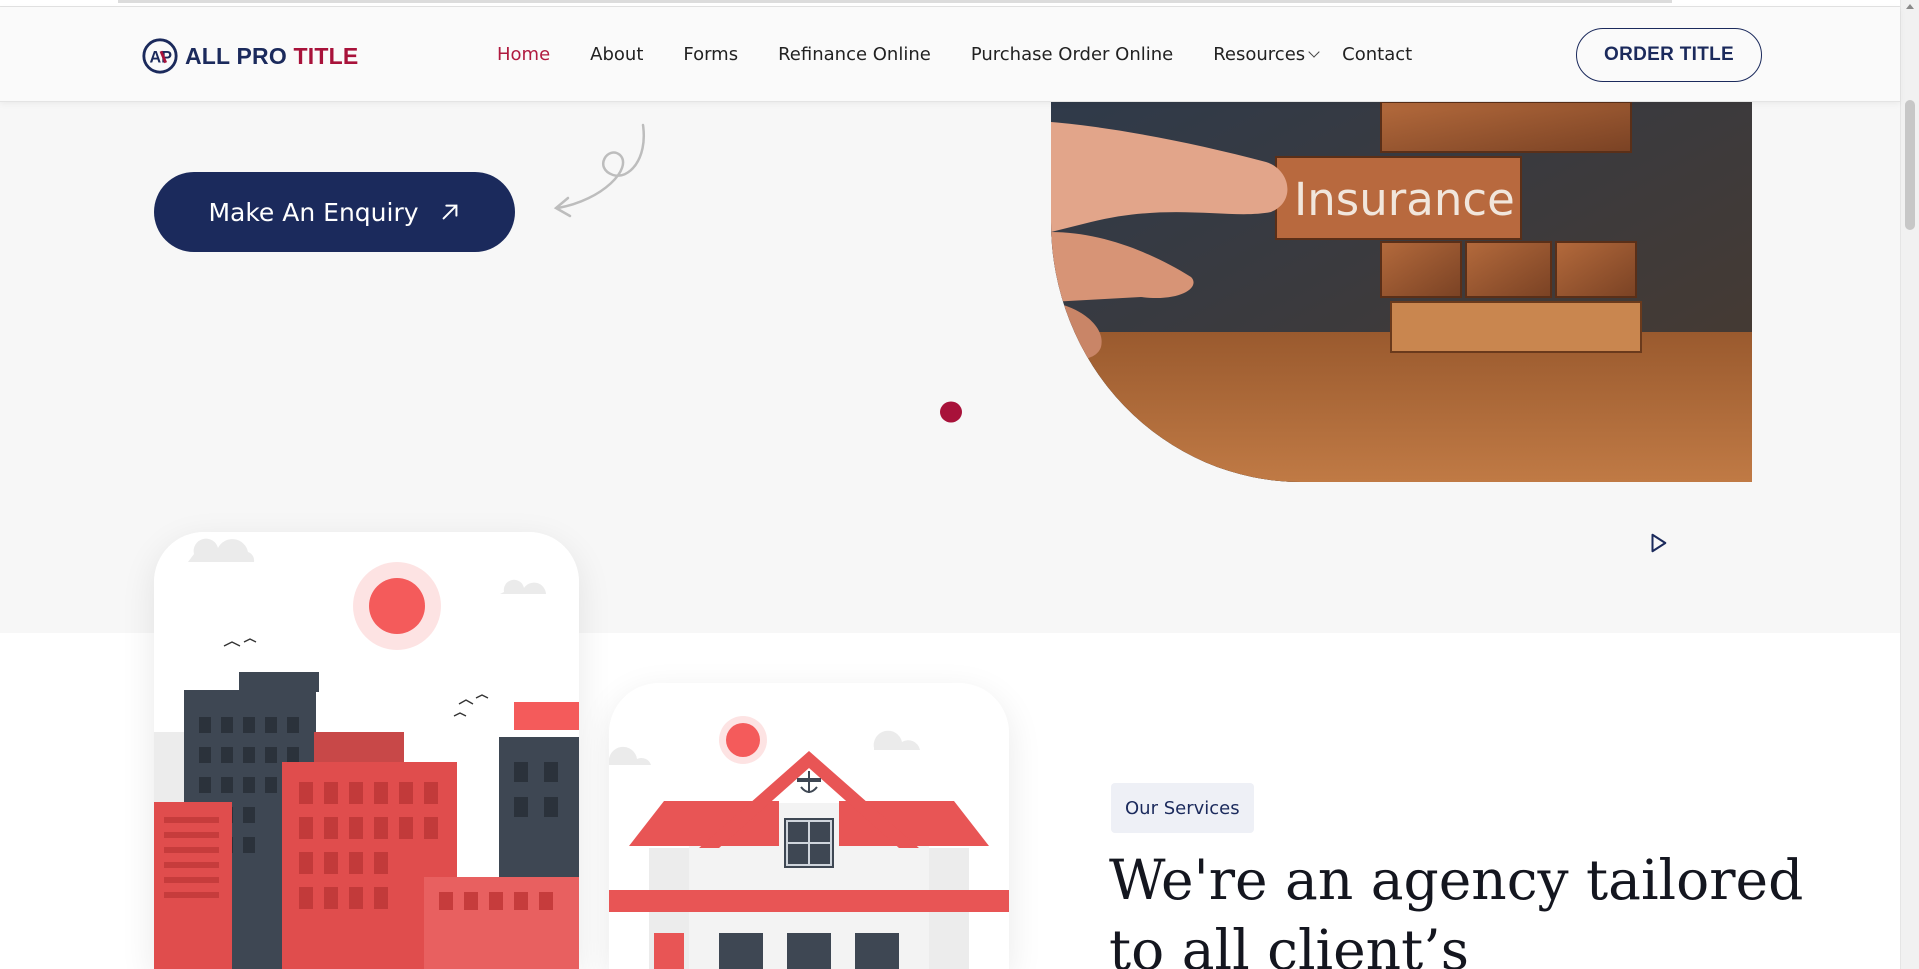 This screenshot has width=1919, height=969. What do you see at coordinates (1401, 292) in the screenshot?
I see `insurance-blocks-image: Insurance` at bounding box center [1401, 292].